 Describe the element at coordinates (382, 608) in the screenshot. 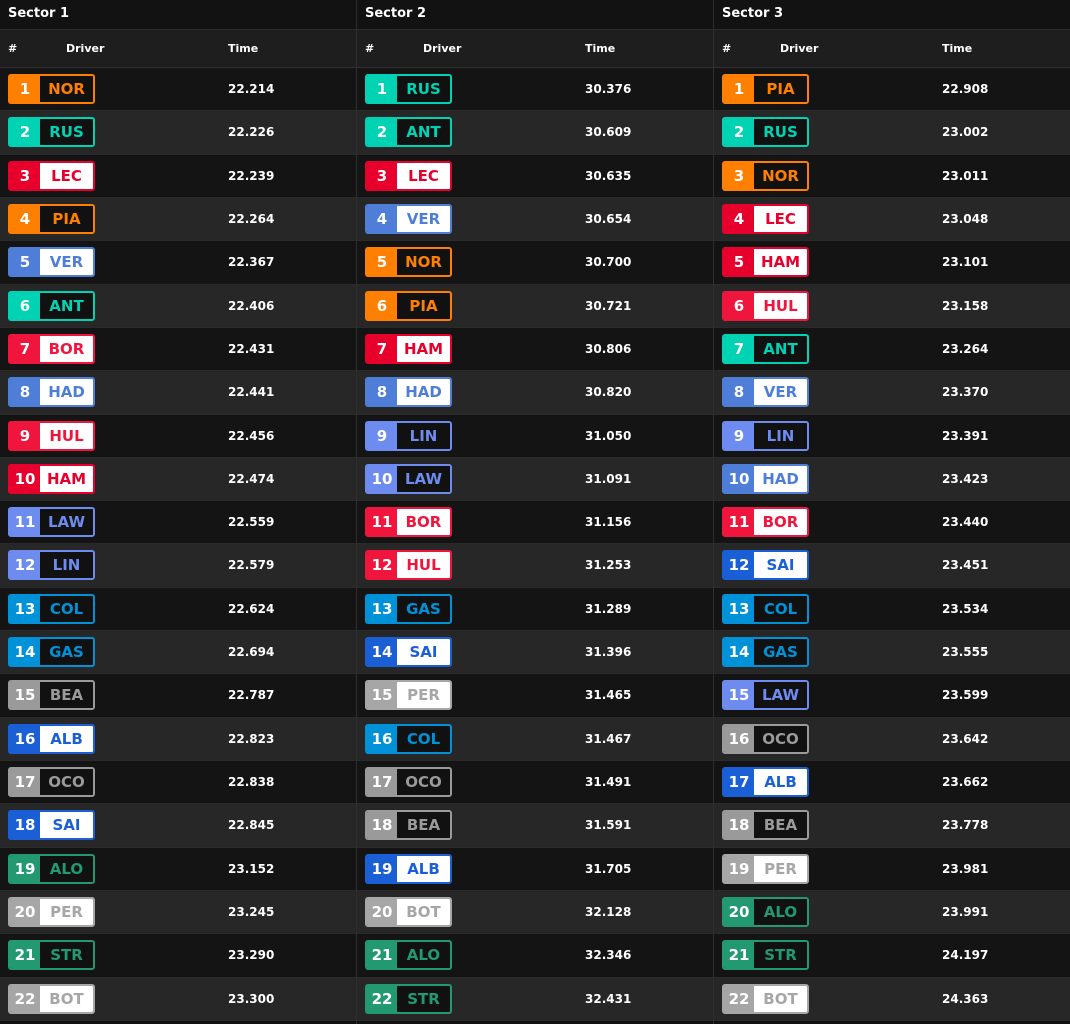

I see `position-number: 13` at that location.